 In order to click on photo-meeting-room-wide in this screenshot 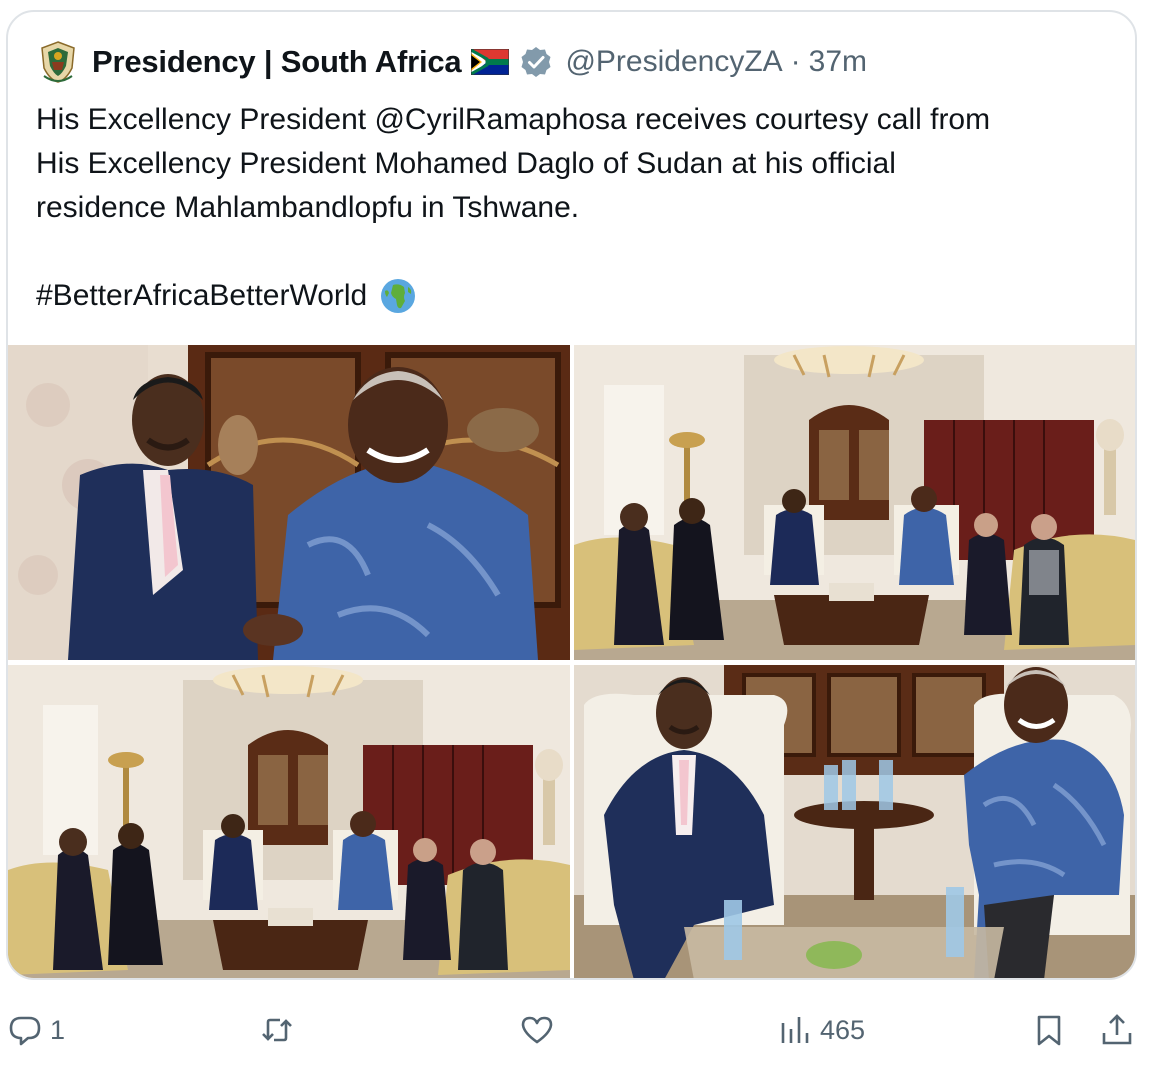, I will do `click(854, 502)`.